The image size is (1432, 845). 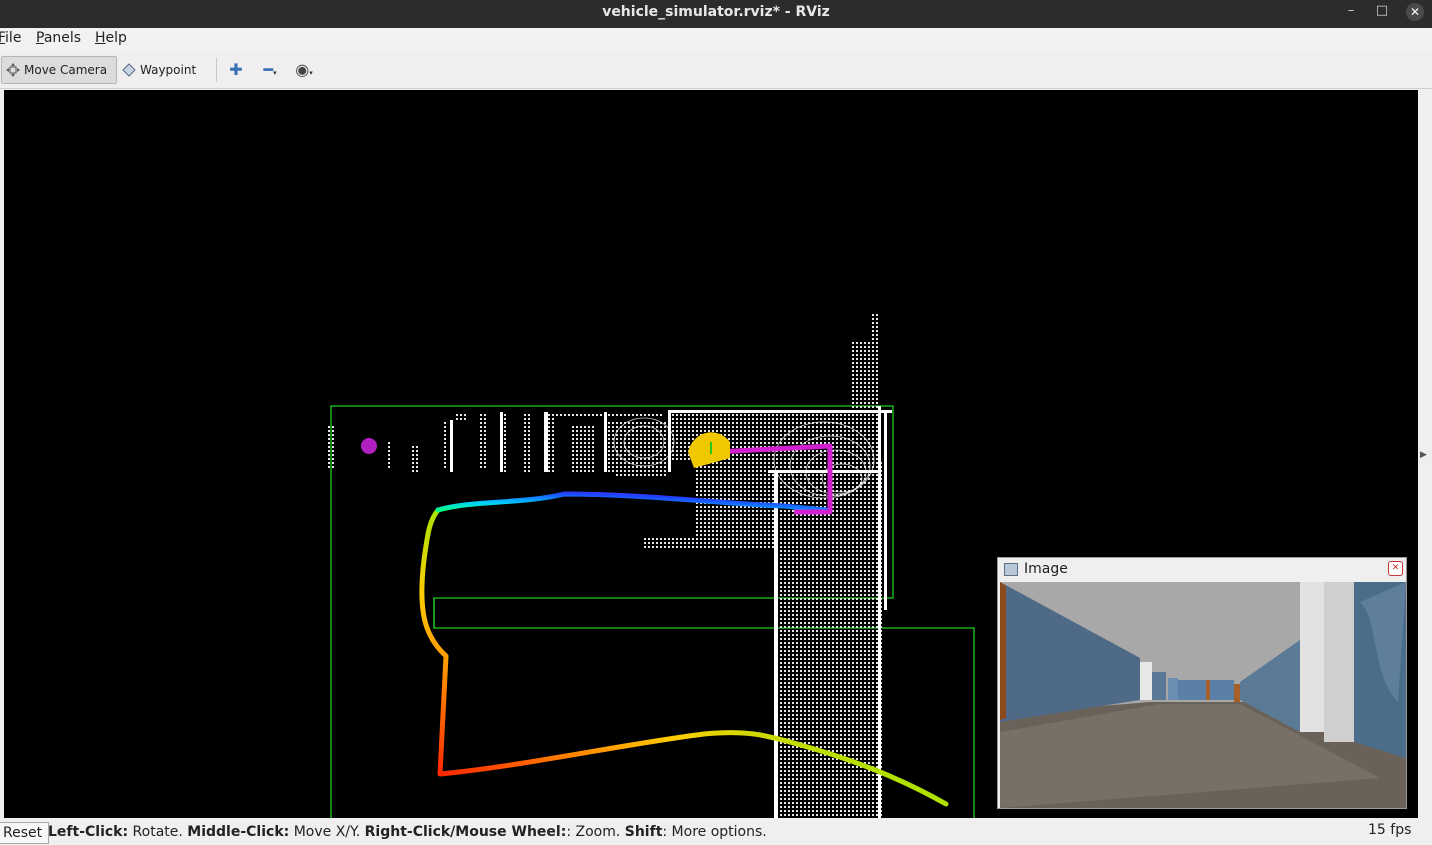 I want to click on menu-file-label: ile, so click(x=13, y=38).